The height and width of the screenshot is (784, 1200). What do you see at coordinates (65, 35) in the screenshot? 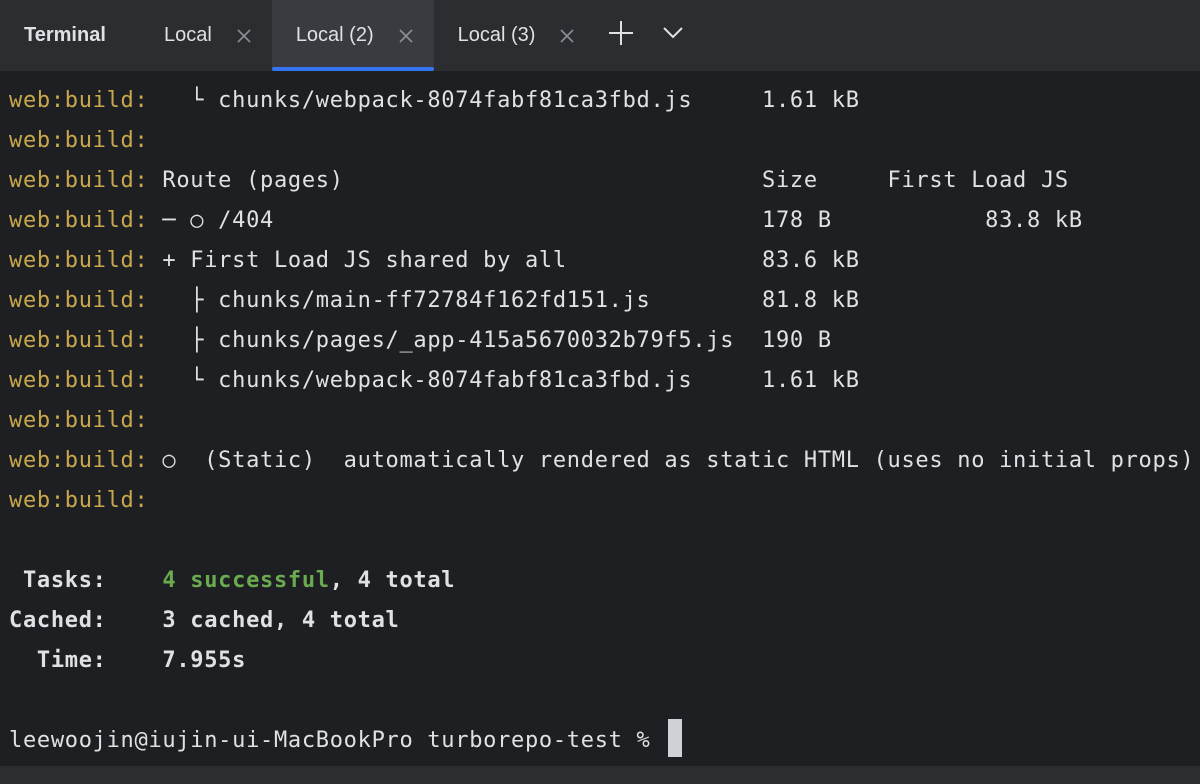
I see `tool-window-title: Terminal` at bounding box center [65, 35].